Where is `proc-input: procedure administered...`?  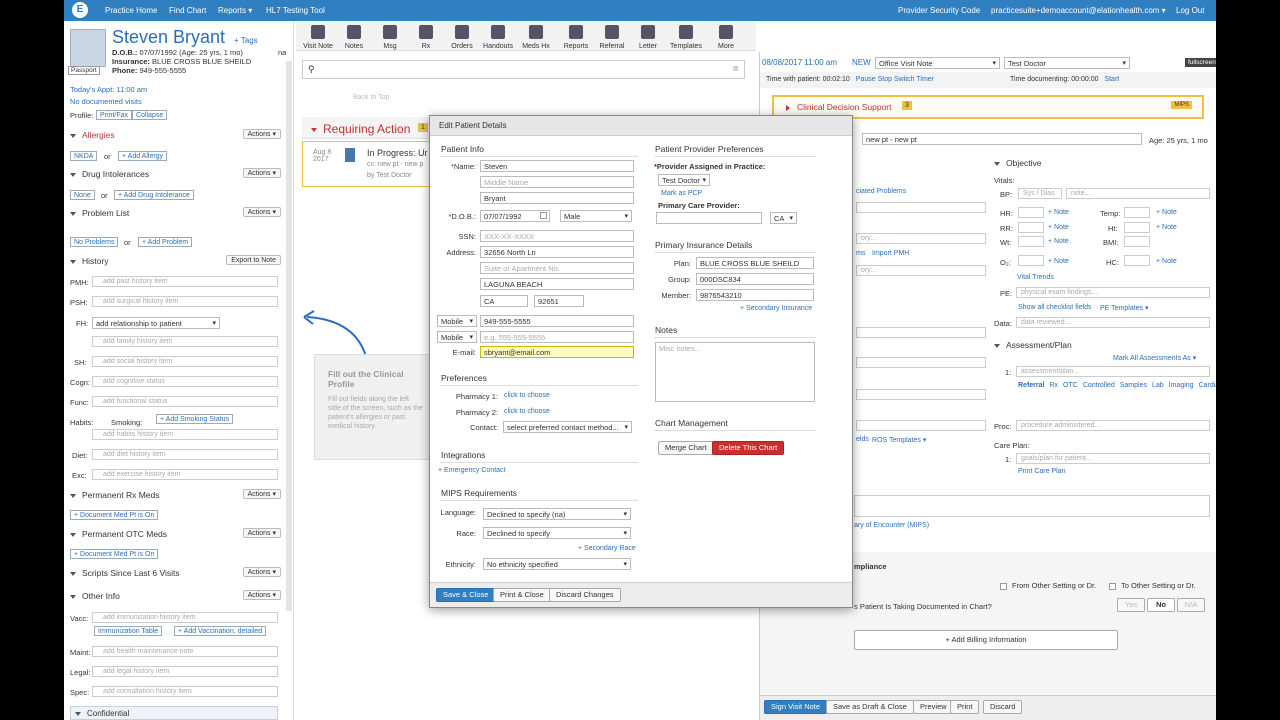 proc-input: procedure administered... is located at coordinates (1113, 425).